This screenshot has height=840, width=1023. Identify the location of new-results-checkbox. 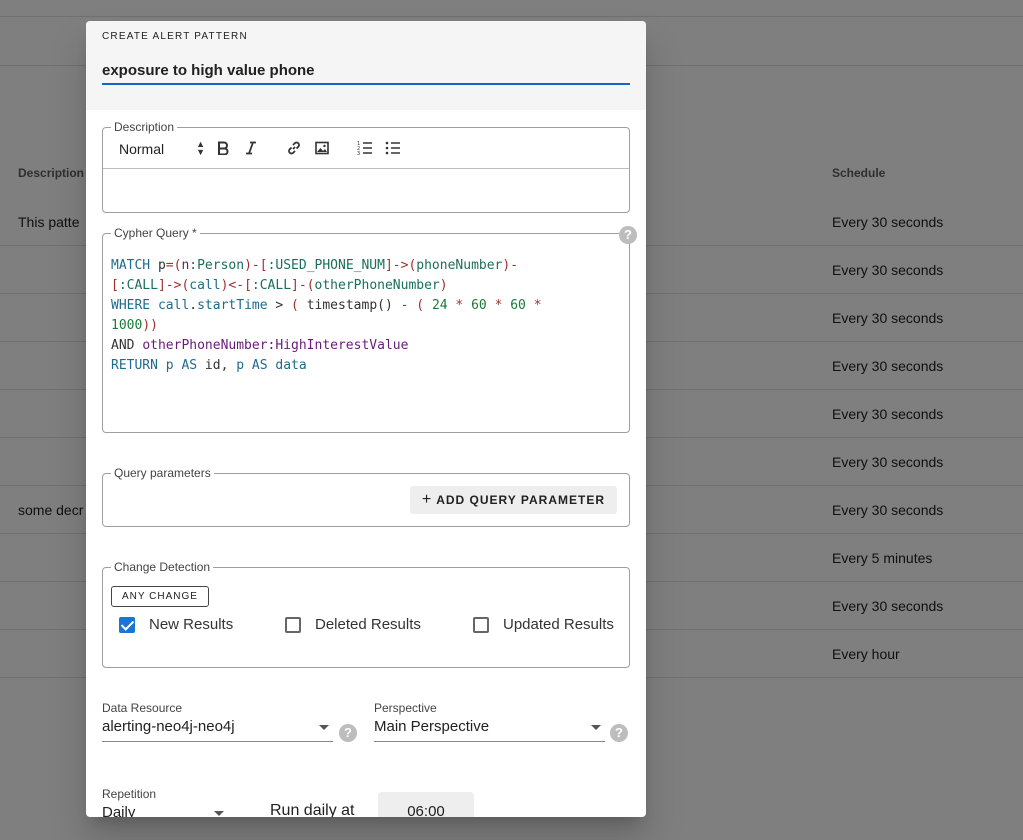
(127, 624).